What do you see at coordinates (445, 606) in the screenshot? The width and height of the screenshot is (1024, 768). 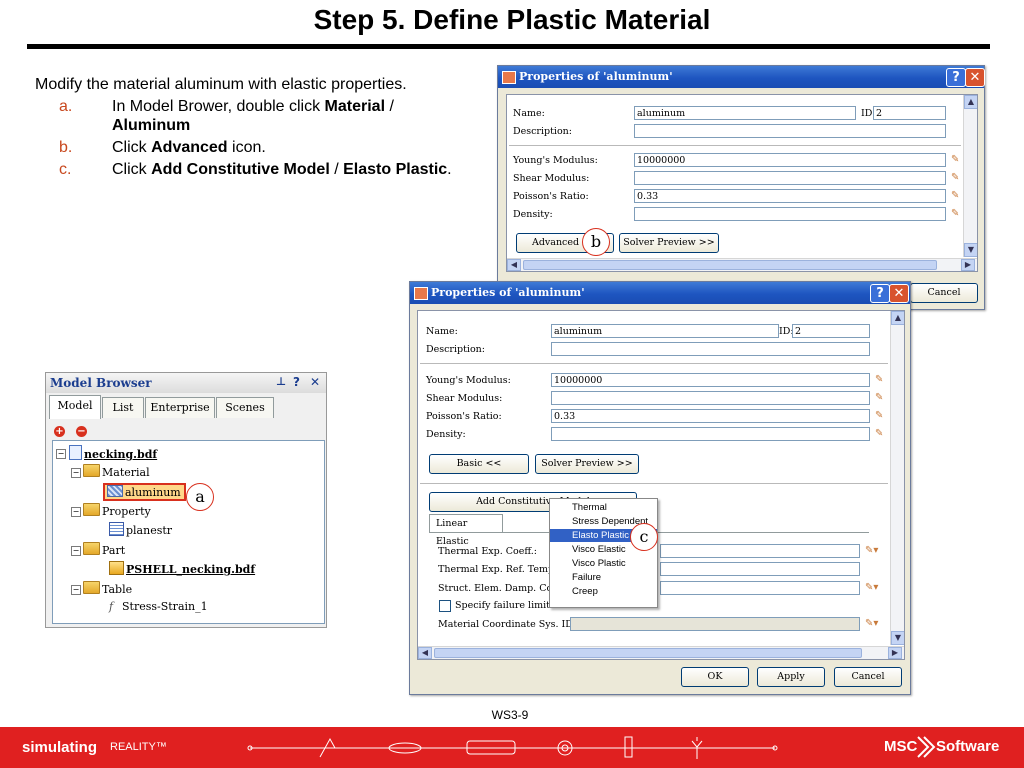 I see `failure-limits-checkbox` at bounding box center [445, 606].